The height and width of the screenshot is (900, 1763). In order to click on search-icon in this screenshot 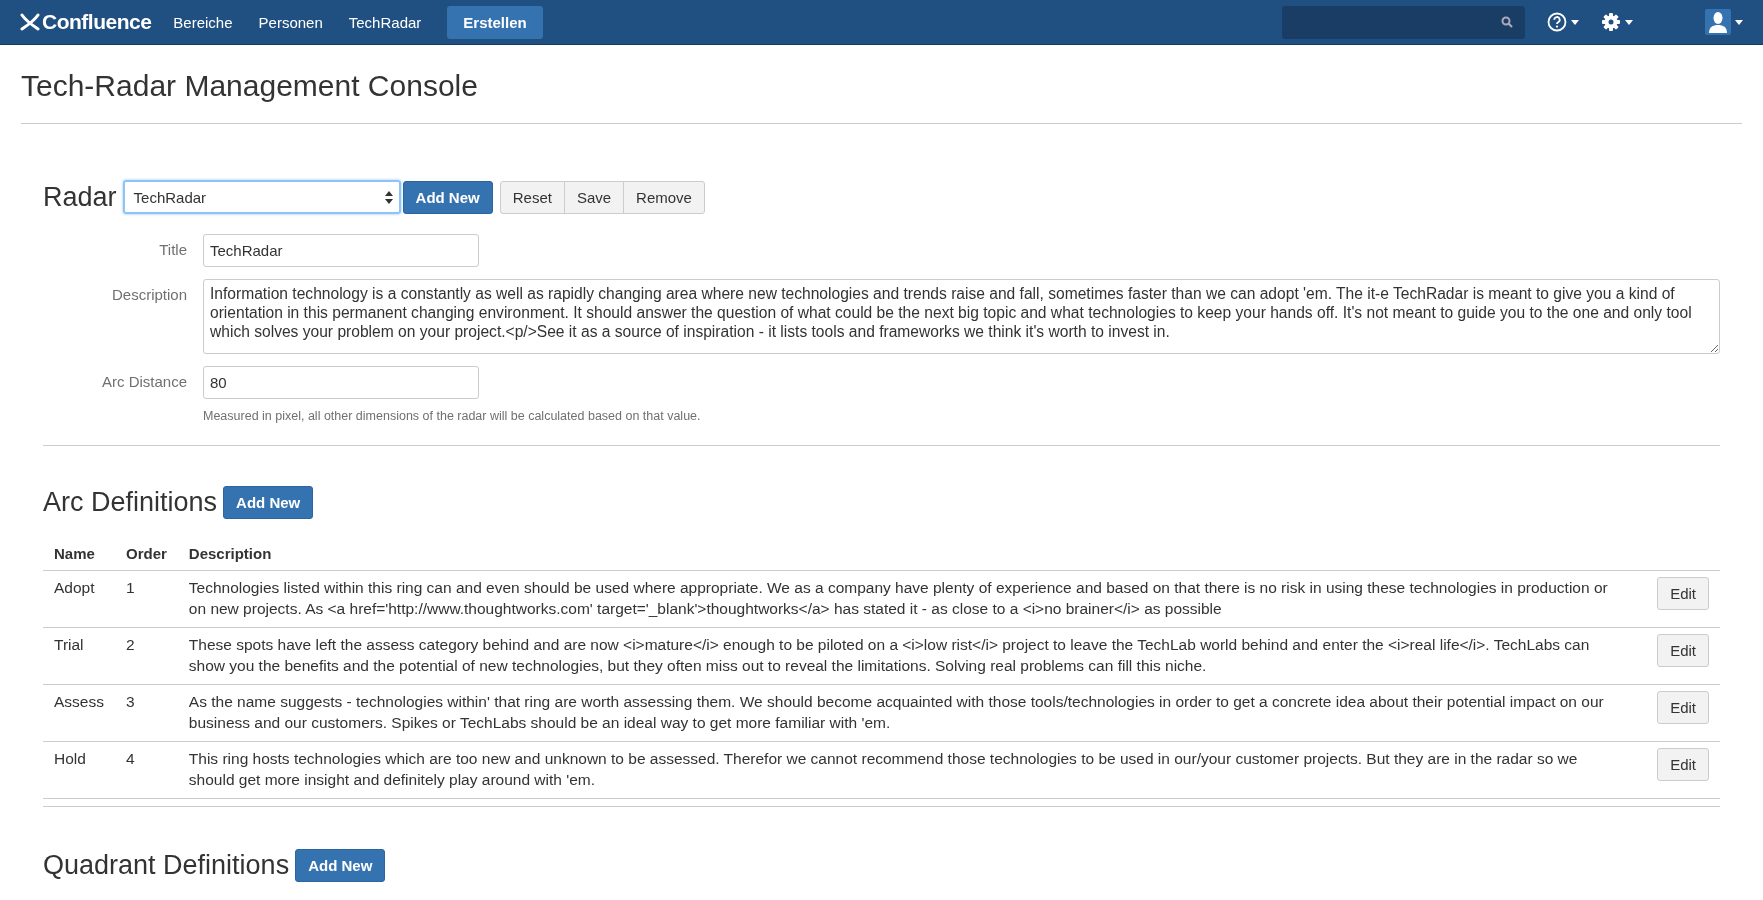, I will do `click(1507, 22)`.